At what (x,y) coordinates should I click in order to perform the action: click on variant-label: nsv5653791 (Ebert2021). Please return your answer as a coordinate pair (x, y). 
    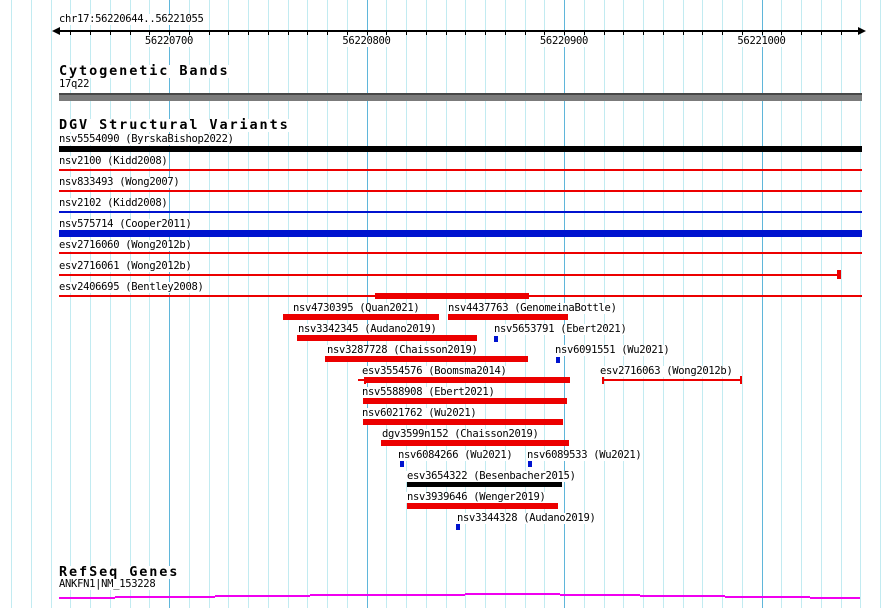
    Looking at the image, I should click on (560, 329).